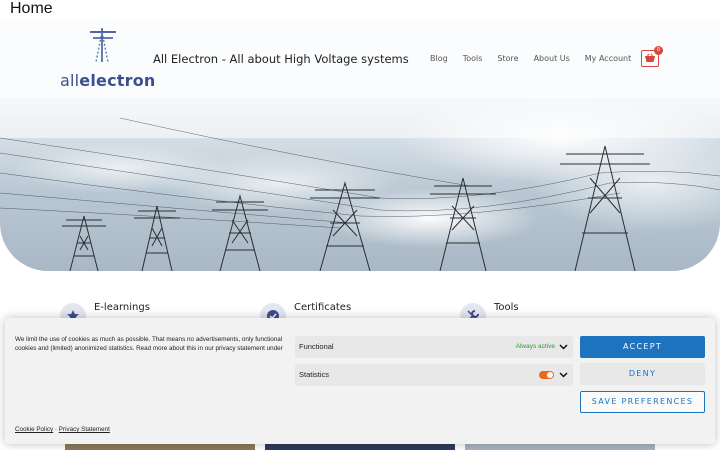  Describe the element at coordinates (530, 58) in the screenshot. I see `main-nav: Blog Tools Store About Us My Account` at that location.